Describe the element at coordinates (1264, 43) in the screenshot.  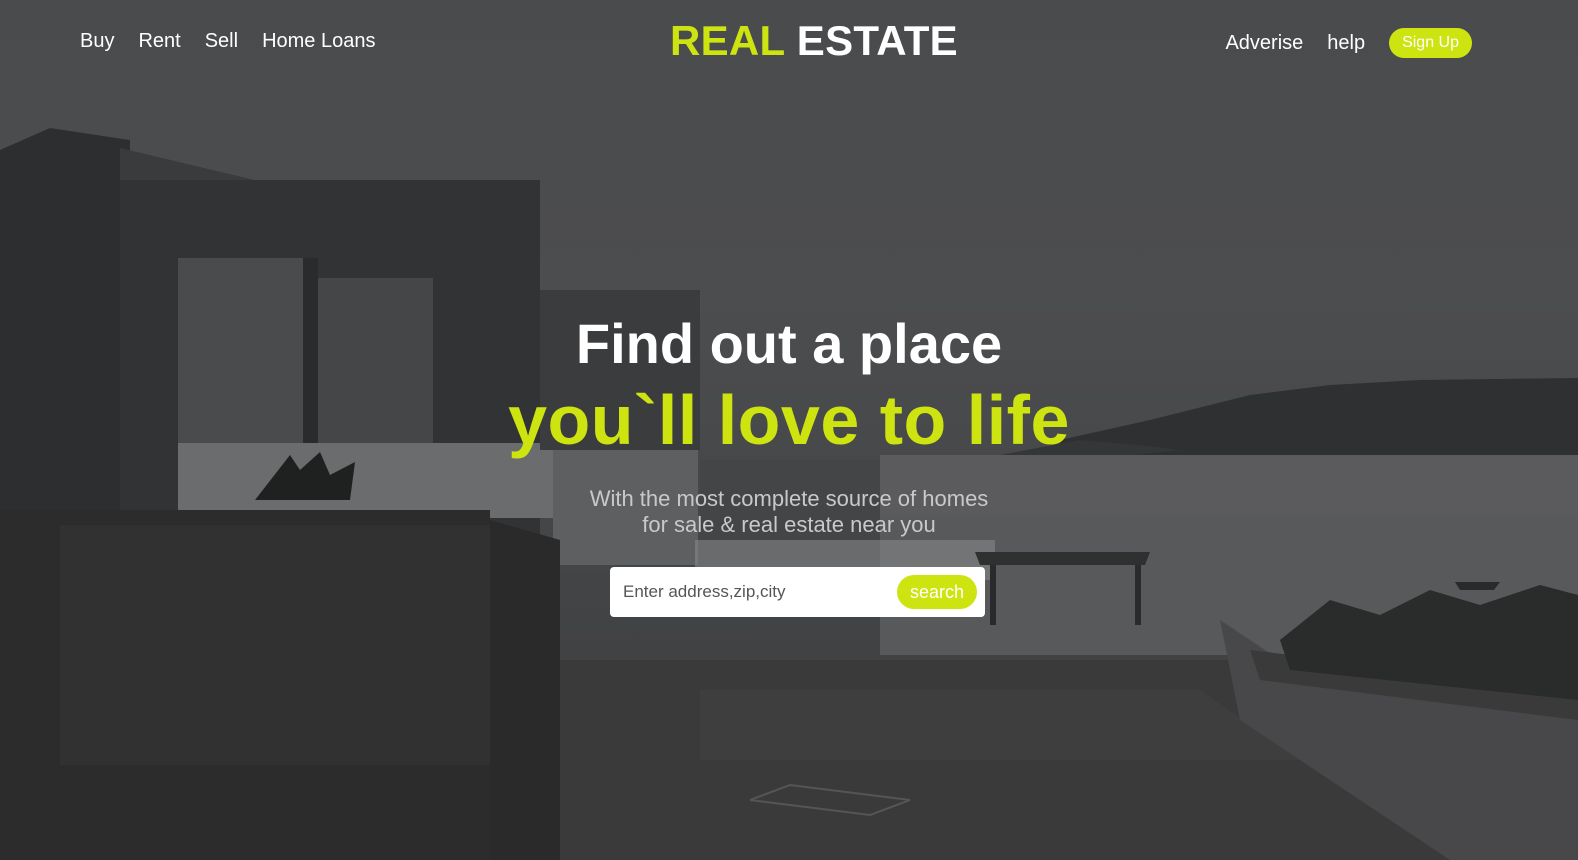
I see `nav-link-advertise: Adverise` at that location.